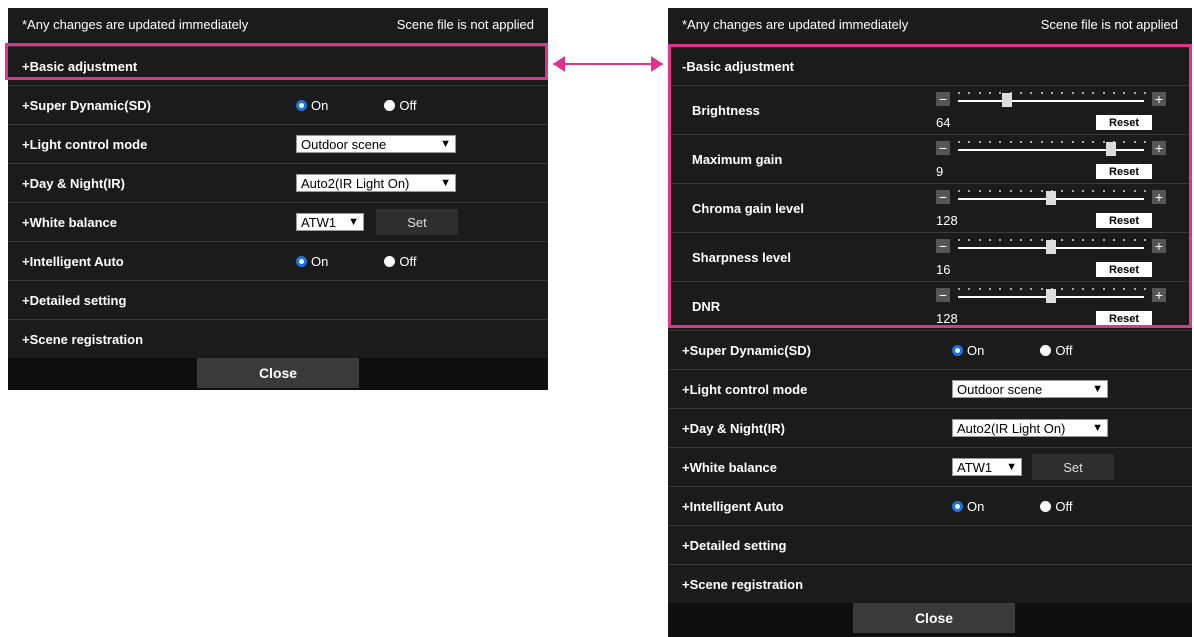 The image size is (1194, 637). Describe the element at coordinates (559, 64) in the screenshot. I see `arrow-left-head` at that location.